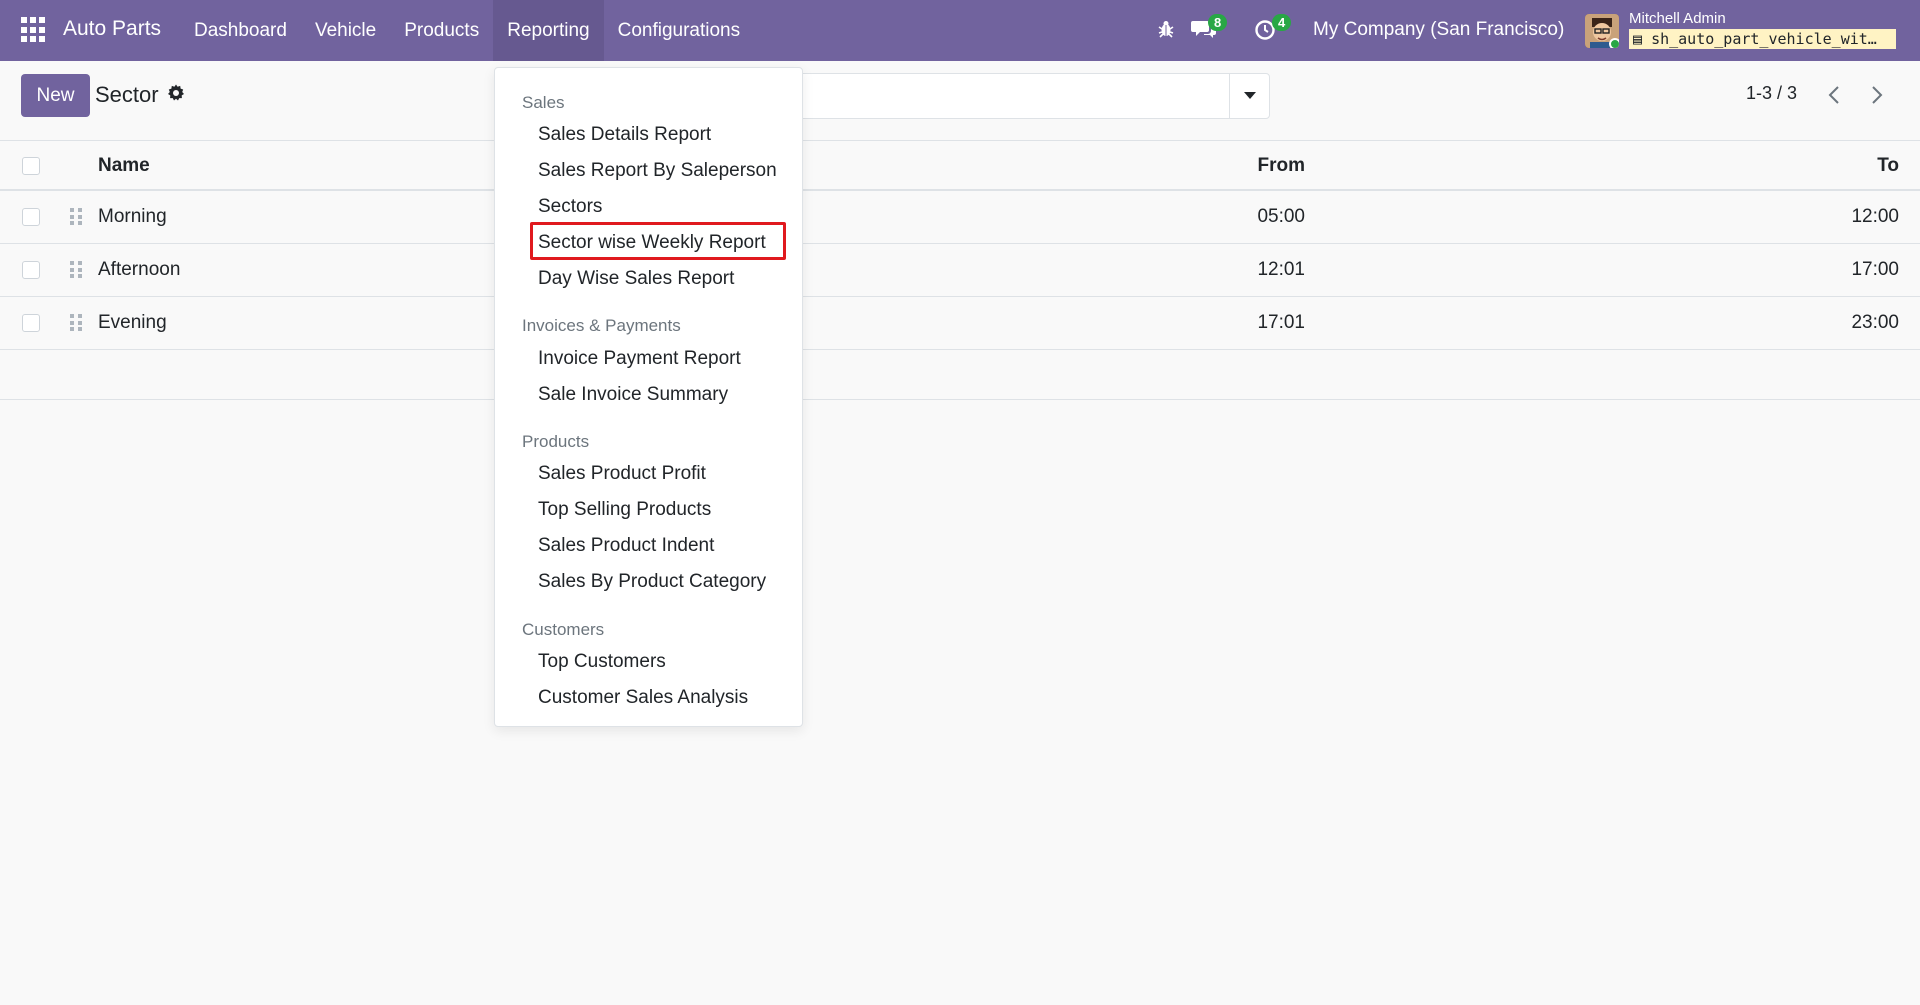  What do you see at coordinates (960, 375) in the screenshot?
I see `table-footer` at bounding box center [960, 375].